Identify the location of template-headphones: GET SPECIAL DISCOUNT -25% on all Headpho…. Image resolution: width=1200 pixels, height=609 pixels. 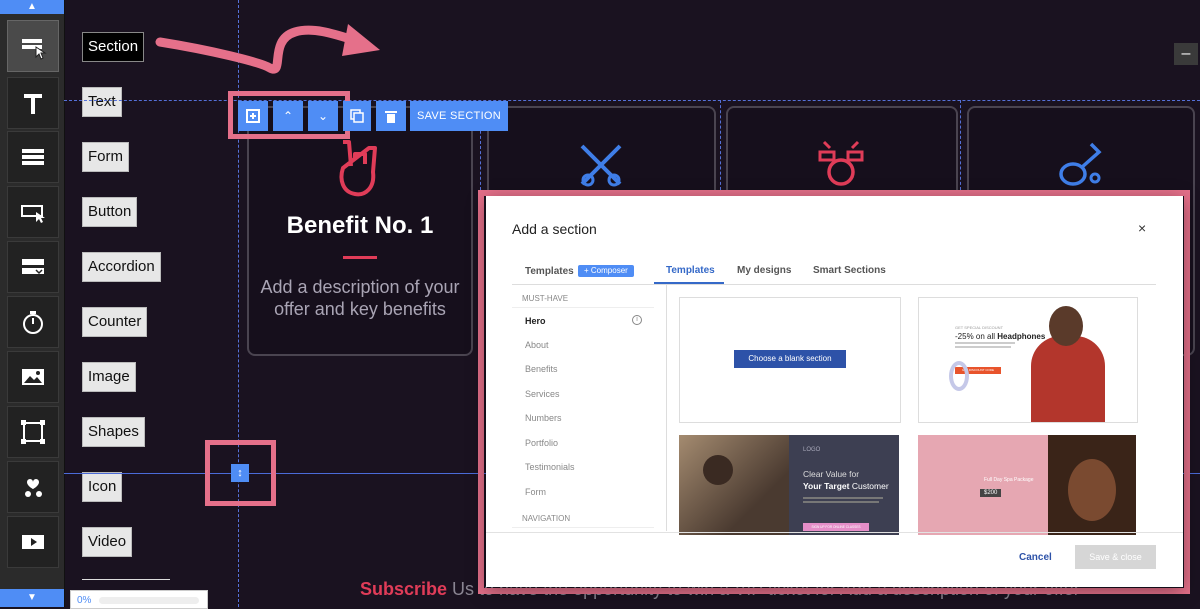
(1028, 360).